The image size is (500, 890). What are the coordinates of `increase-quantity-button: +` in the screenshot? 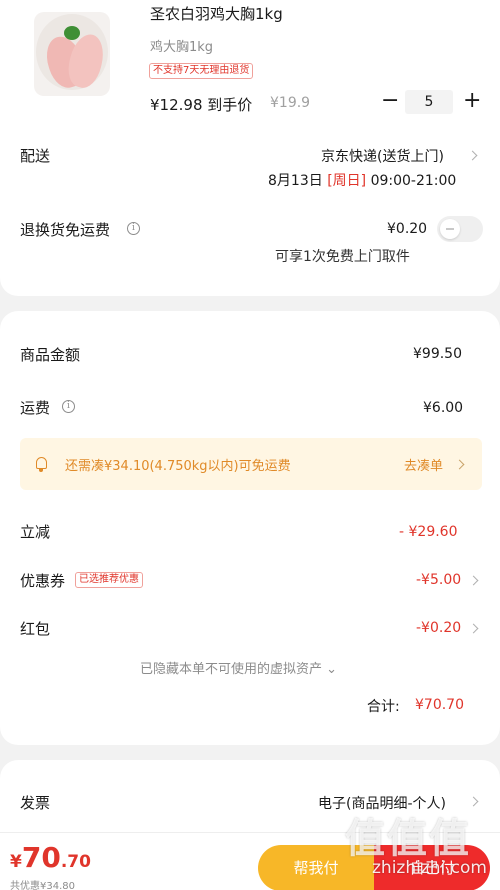 It's located at (472, 101).